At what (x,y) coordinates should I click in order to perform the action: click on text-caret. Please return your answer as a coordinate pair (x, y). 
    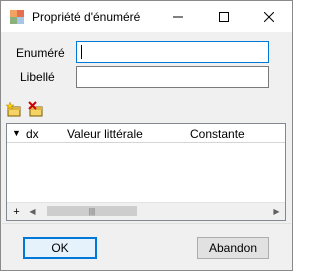
    Looking at the image, I should click on (81, 52).